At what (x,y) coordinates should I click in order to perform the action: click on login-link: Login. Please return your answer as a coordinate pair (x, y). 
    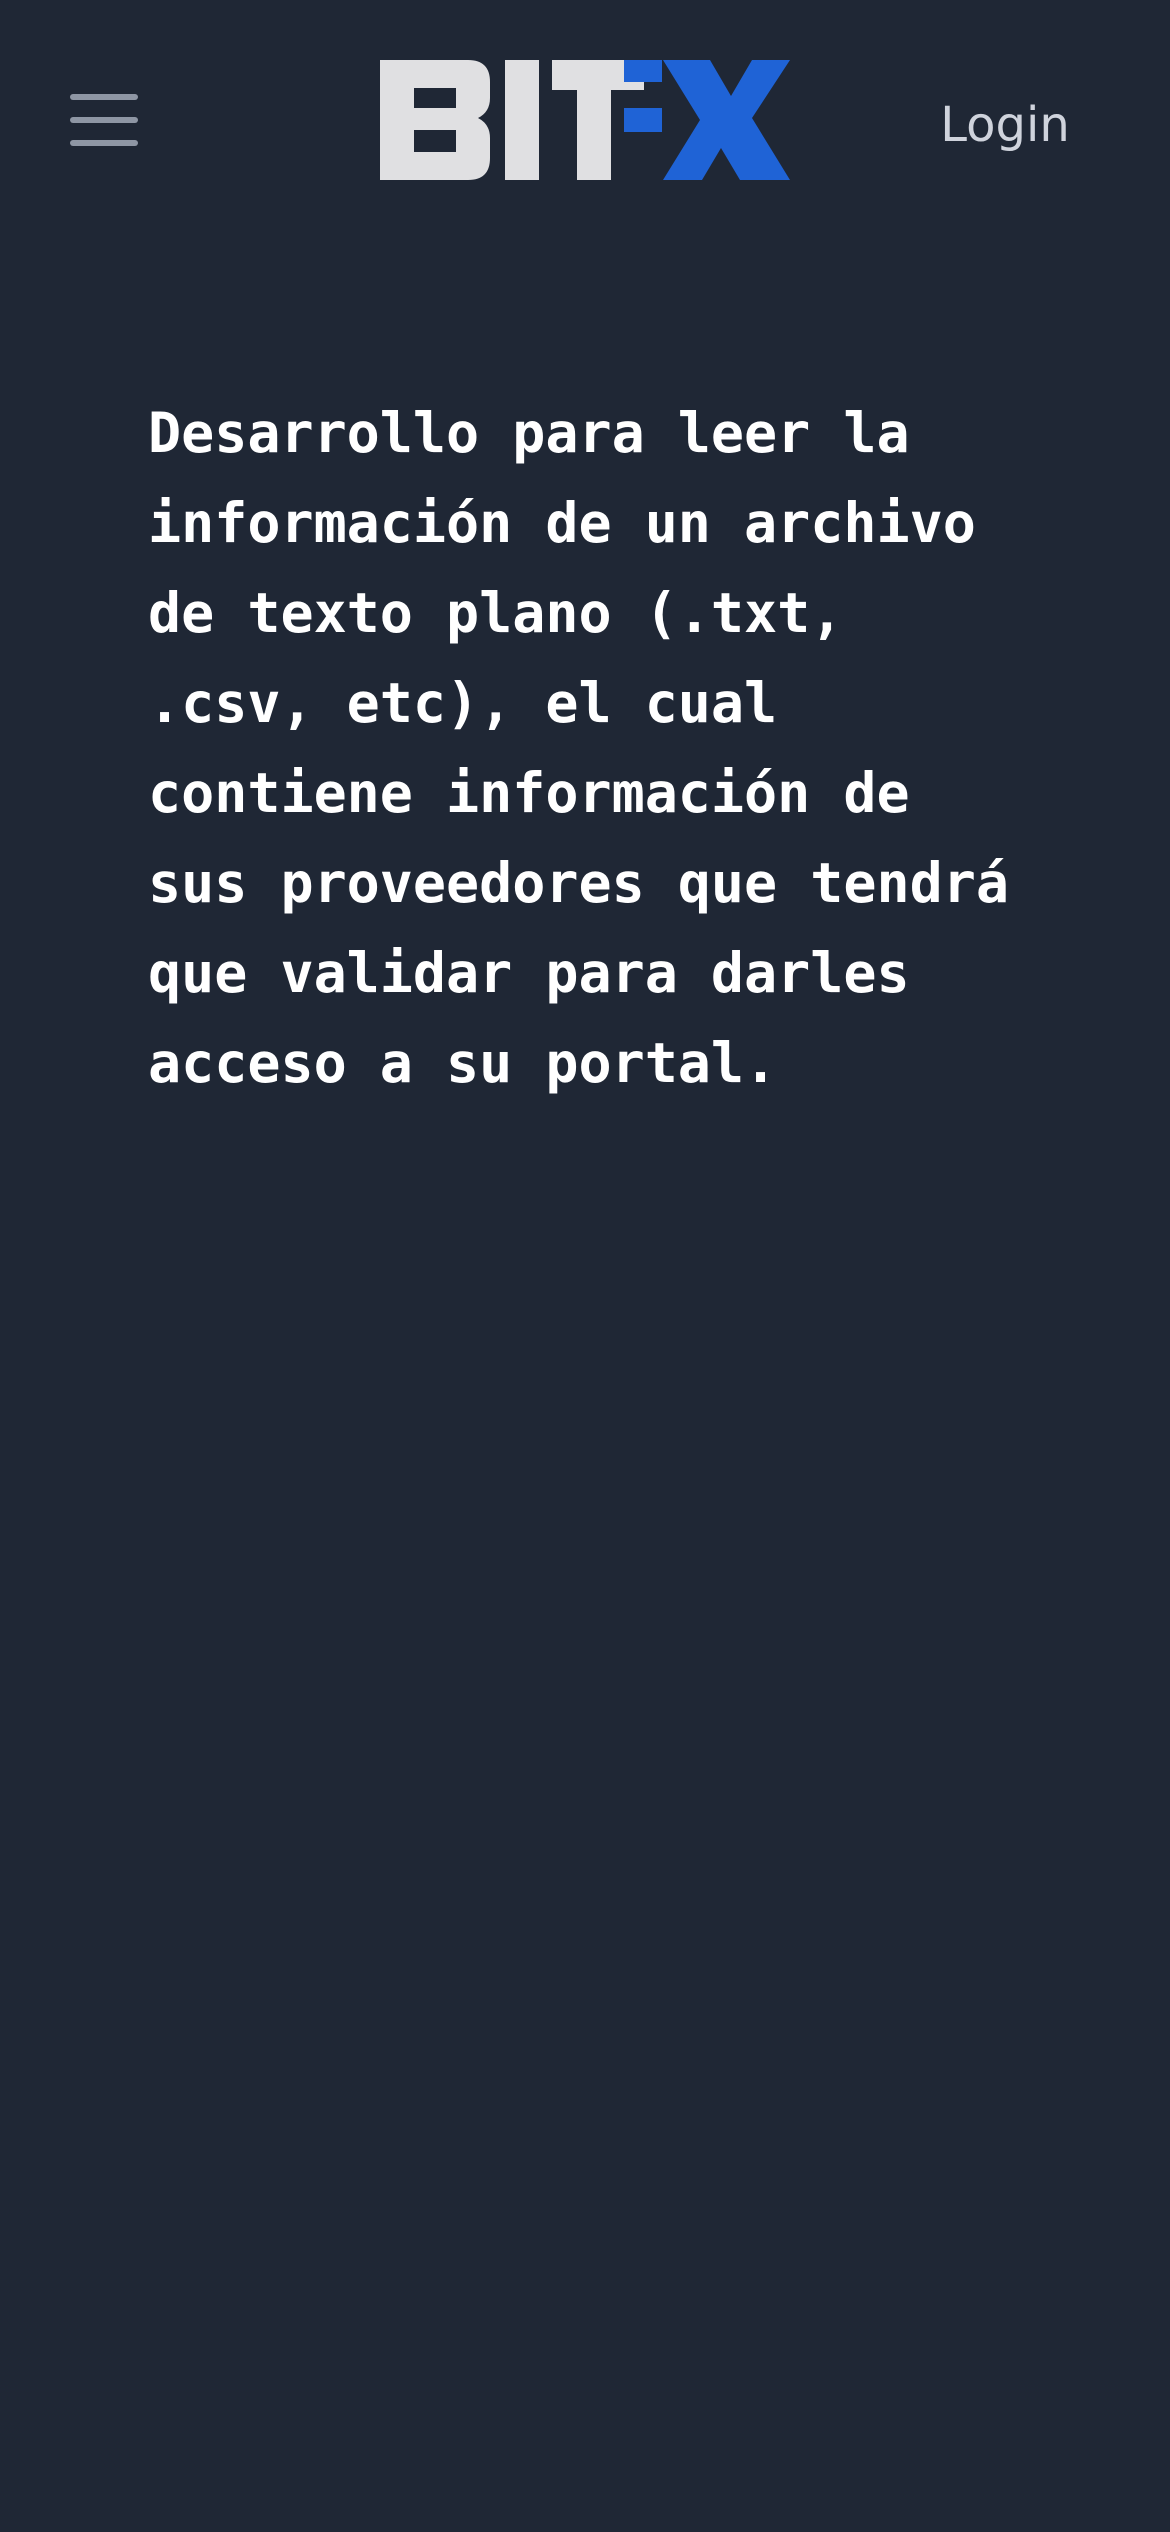
    Looking at the image, I should click on (1005, 125).